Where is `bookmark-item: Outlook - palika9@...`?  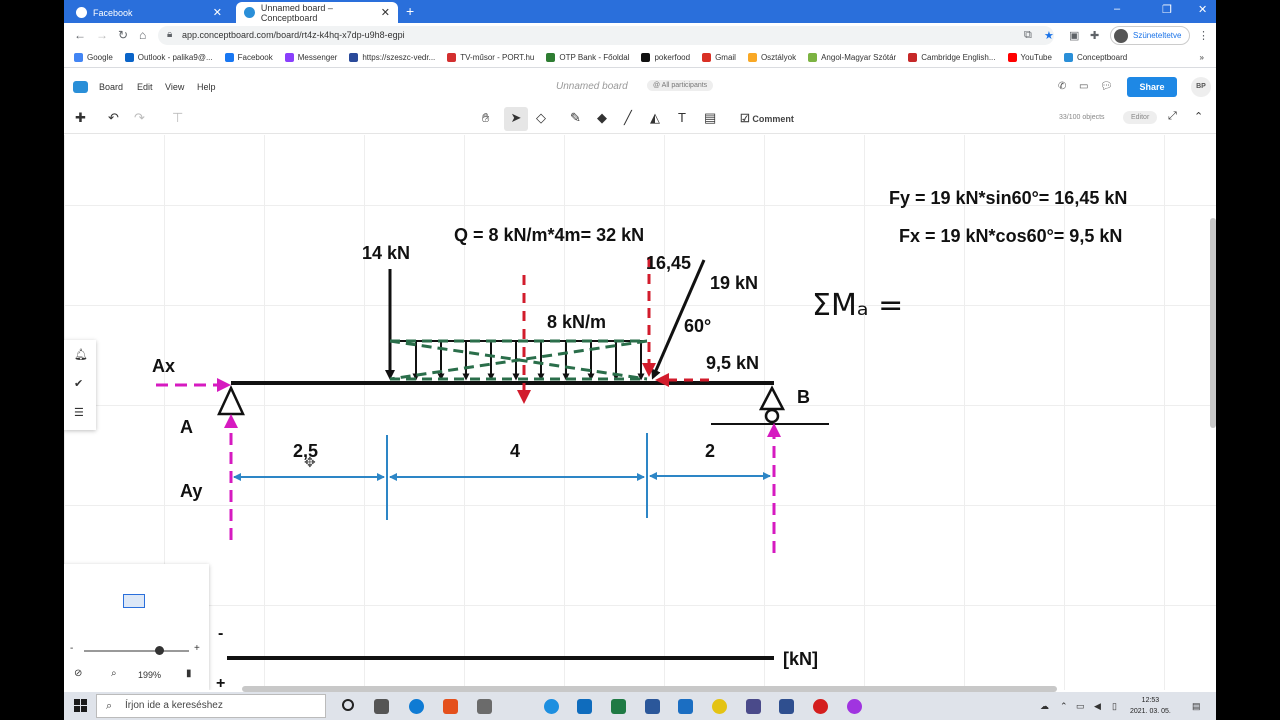 bookmark-item: Outlook - palika9@... is located at coordinates (168, 57).